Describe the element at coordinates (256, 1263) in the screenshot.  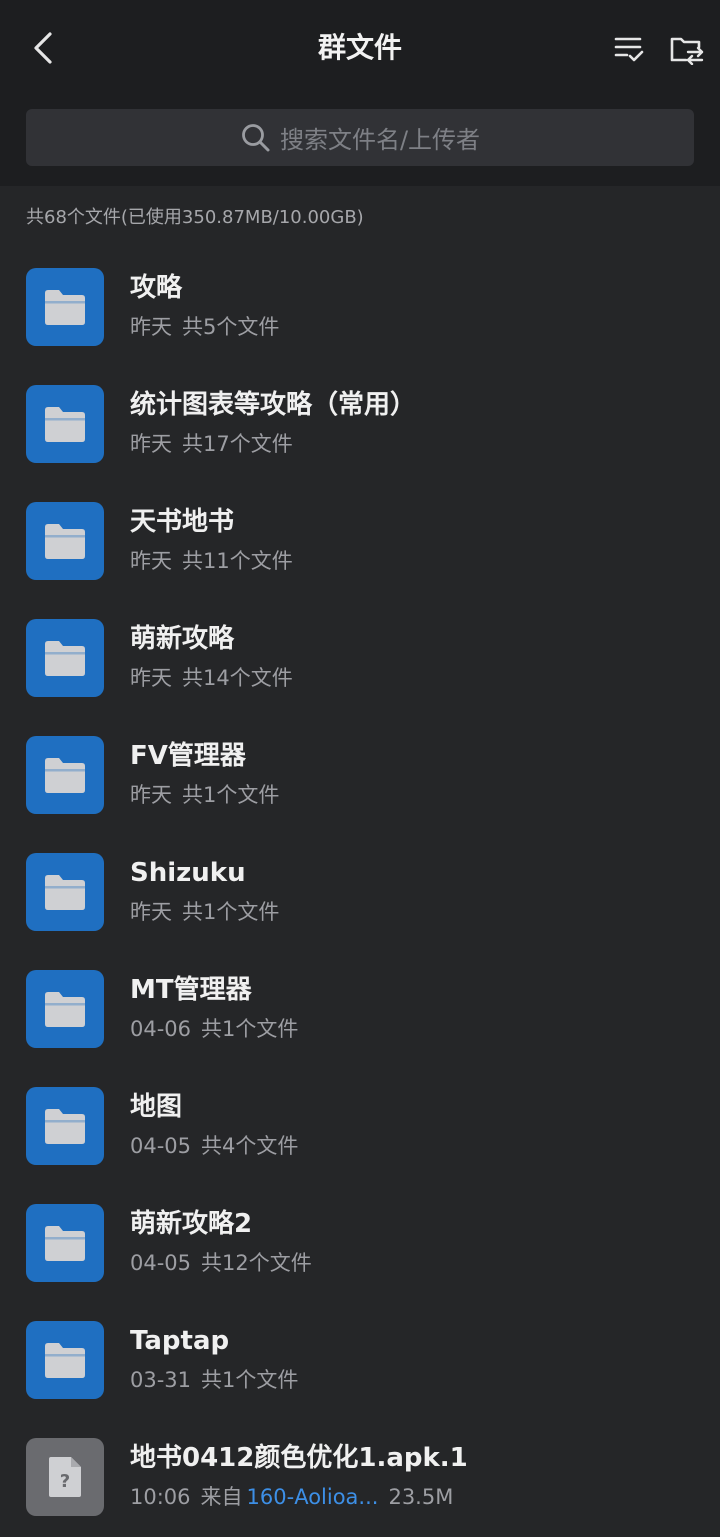
I see `item-count: 共12个文件` at that location.